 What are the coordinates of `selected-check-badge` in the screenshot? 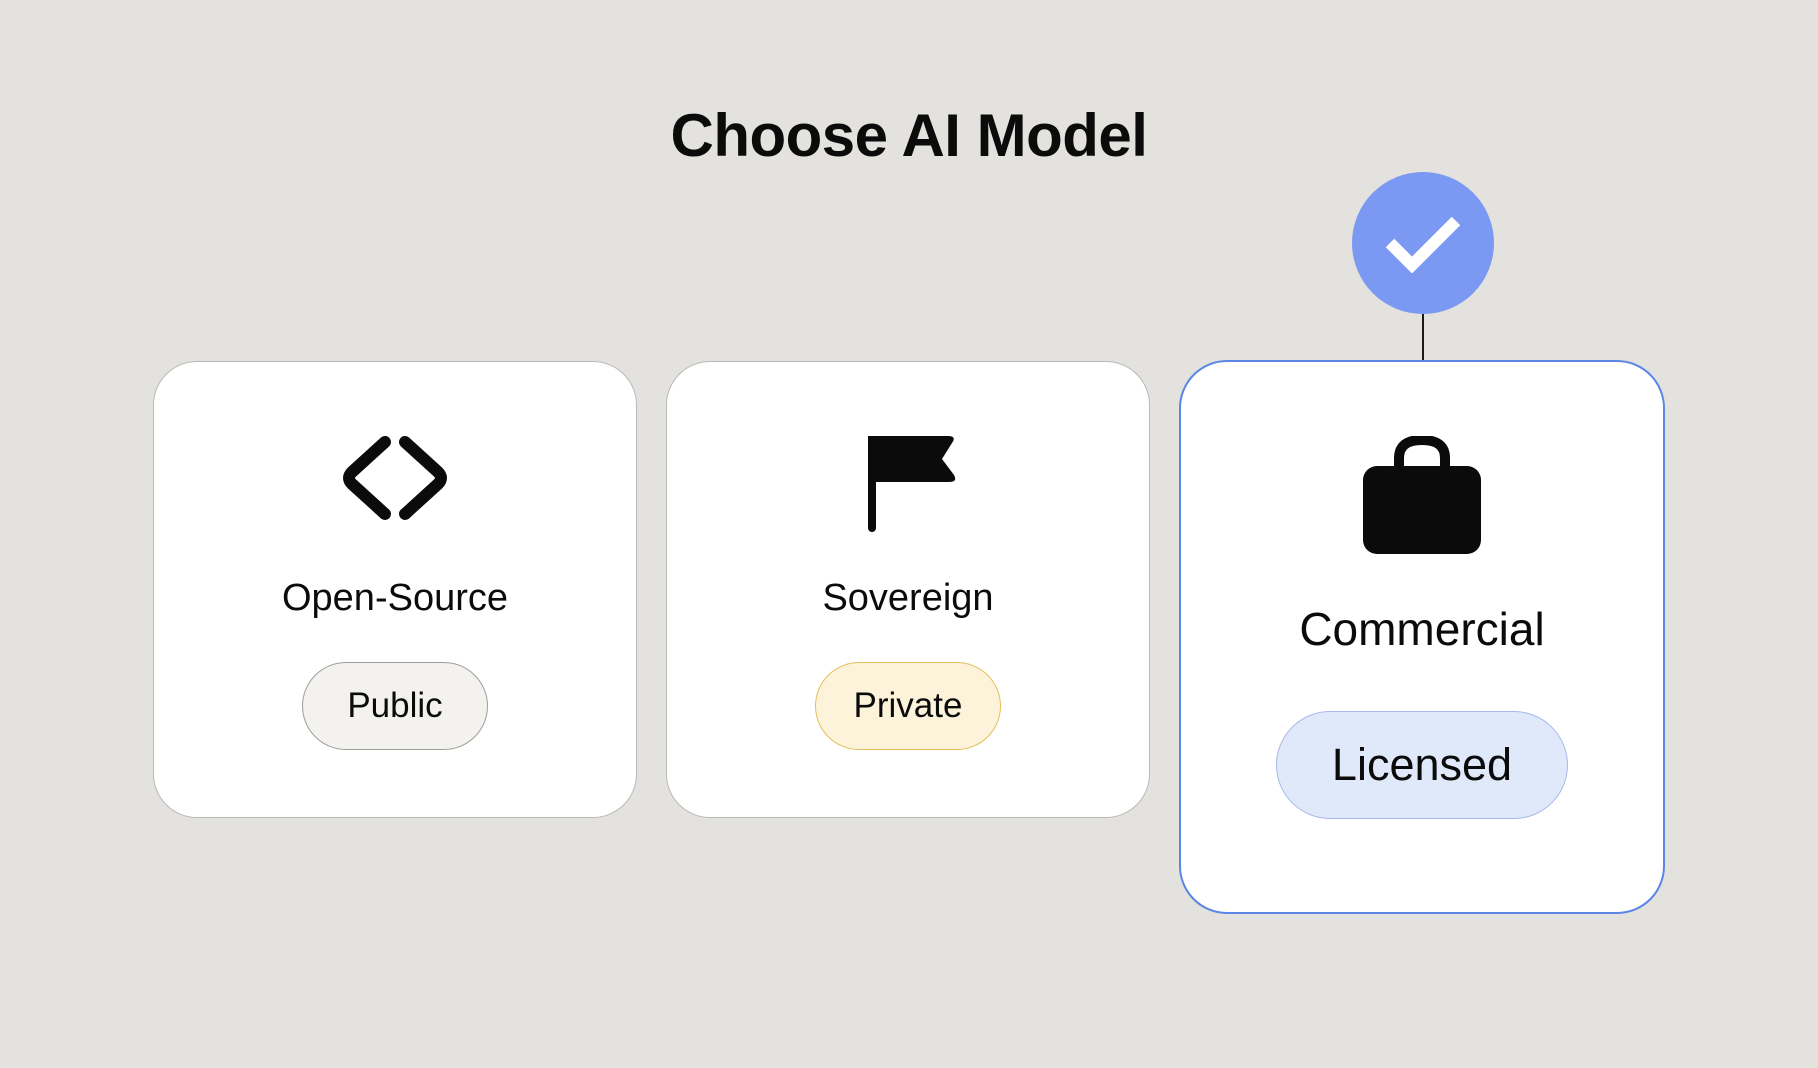 It's located at (1423, 243).